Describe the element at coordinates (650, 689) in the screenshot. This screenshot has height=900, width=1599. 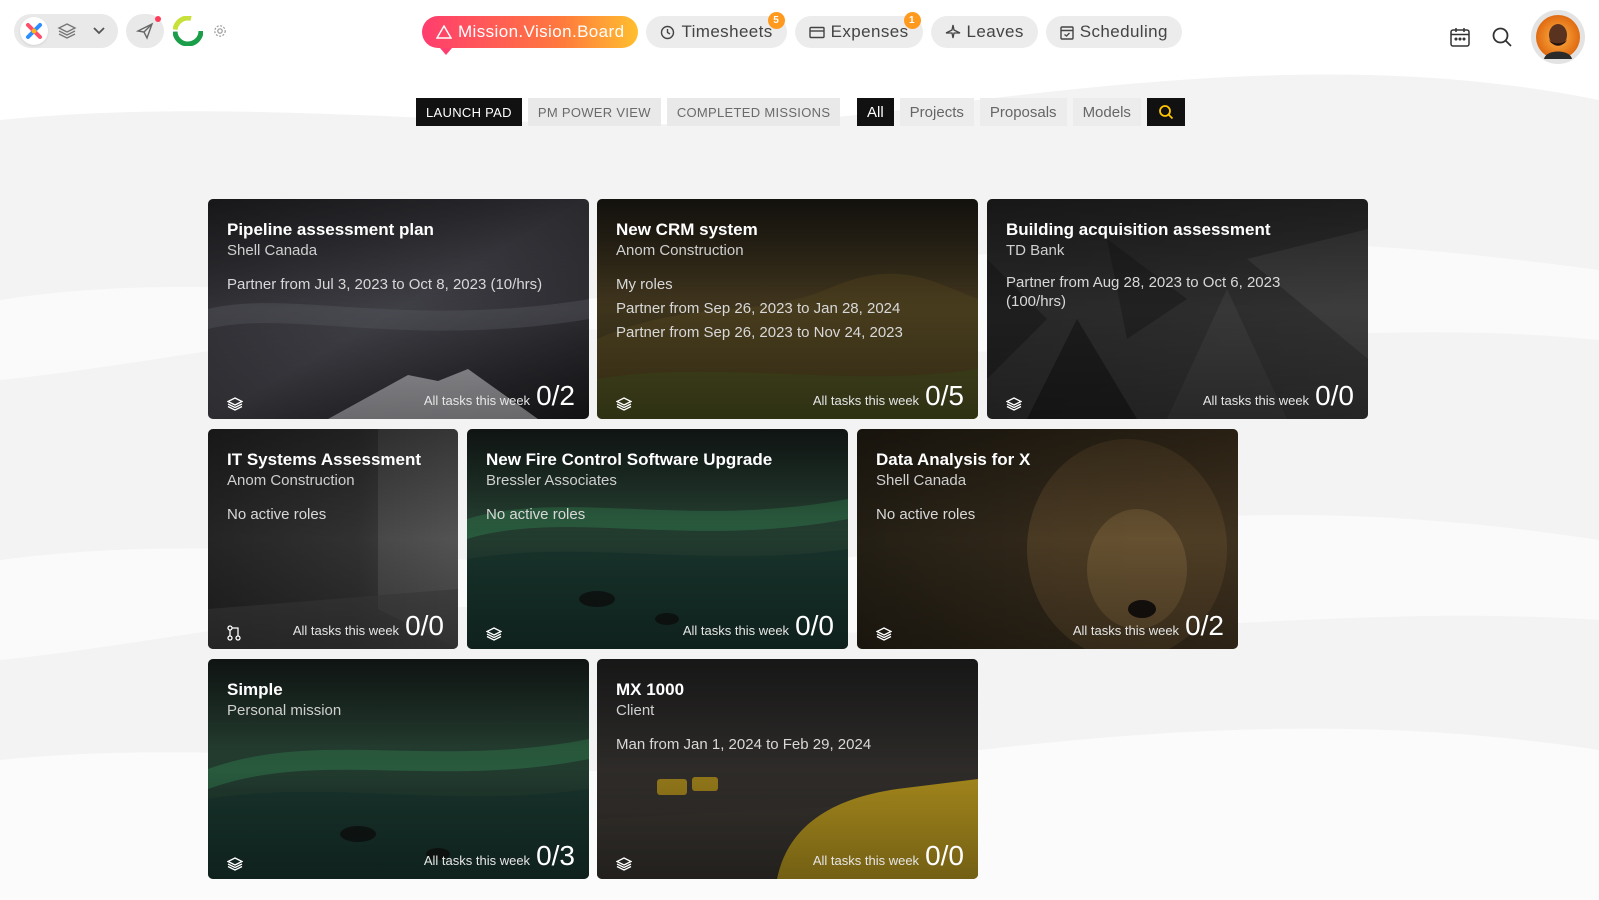
I see `card-title: MX 1000` at that location.